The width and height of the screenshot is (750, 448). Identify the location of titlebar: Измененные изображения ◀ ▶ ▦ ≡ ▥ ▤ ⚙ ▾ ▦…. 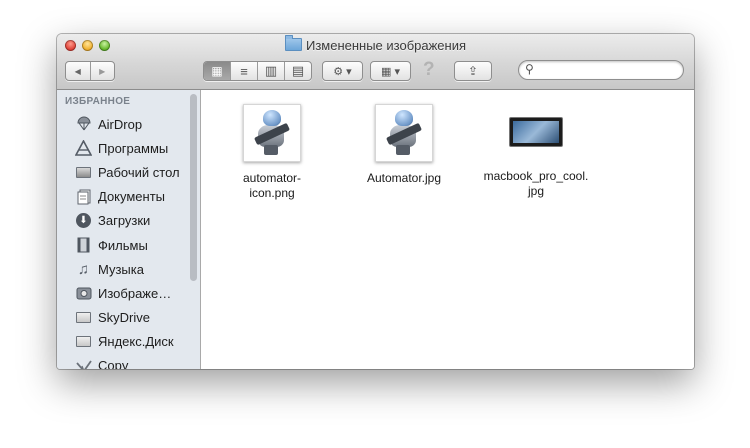
(375, 62).